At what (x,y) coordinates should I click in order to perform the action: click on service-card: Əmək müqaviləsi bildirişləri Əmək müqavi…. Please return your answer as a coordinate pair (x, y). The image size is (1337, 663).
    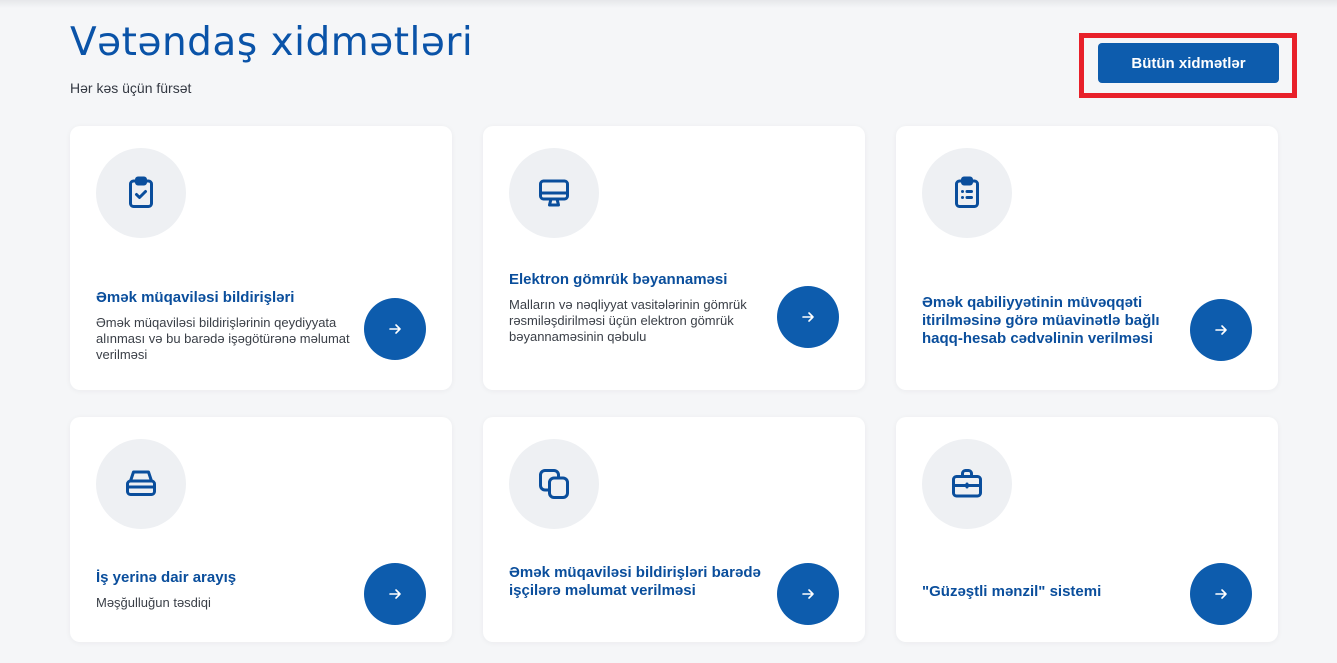
    Looking at the image, I should click on (261, 258).